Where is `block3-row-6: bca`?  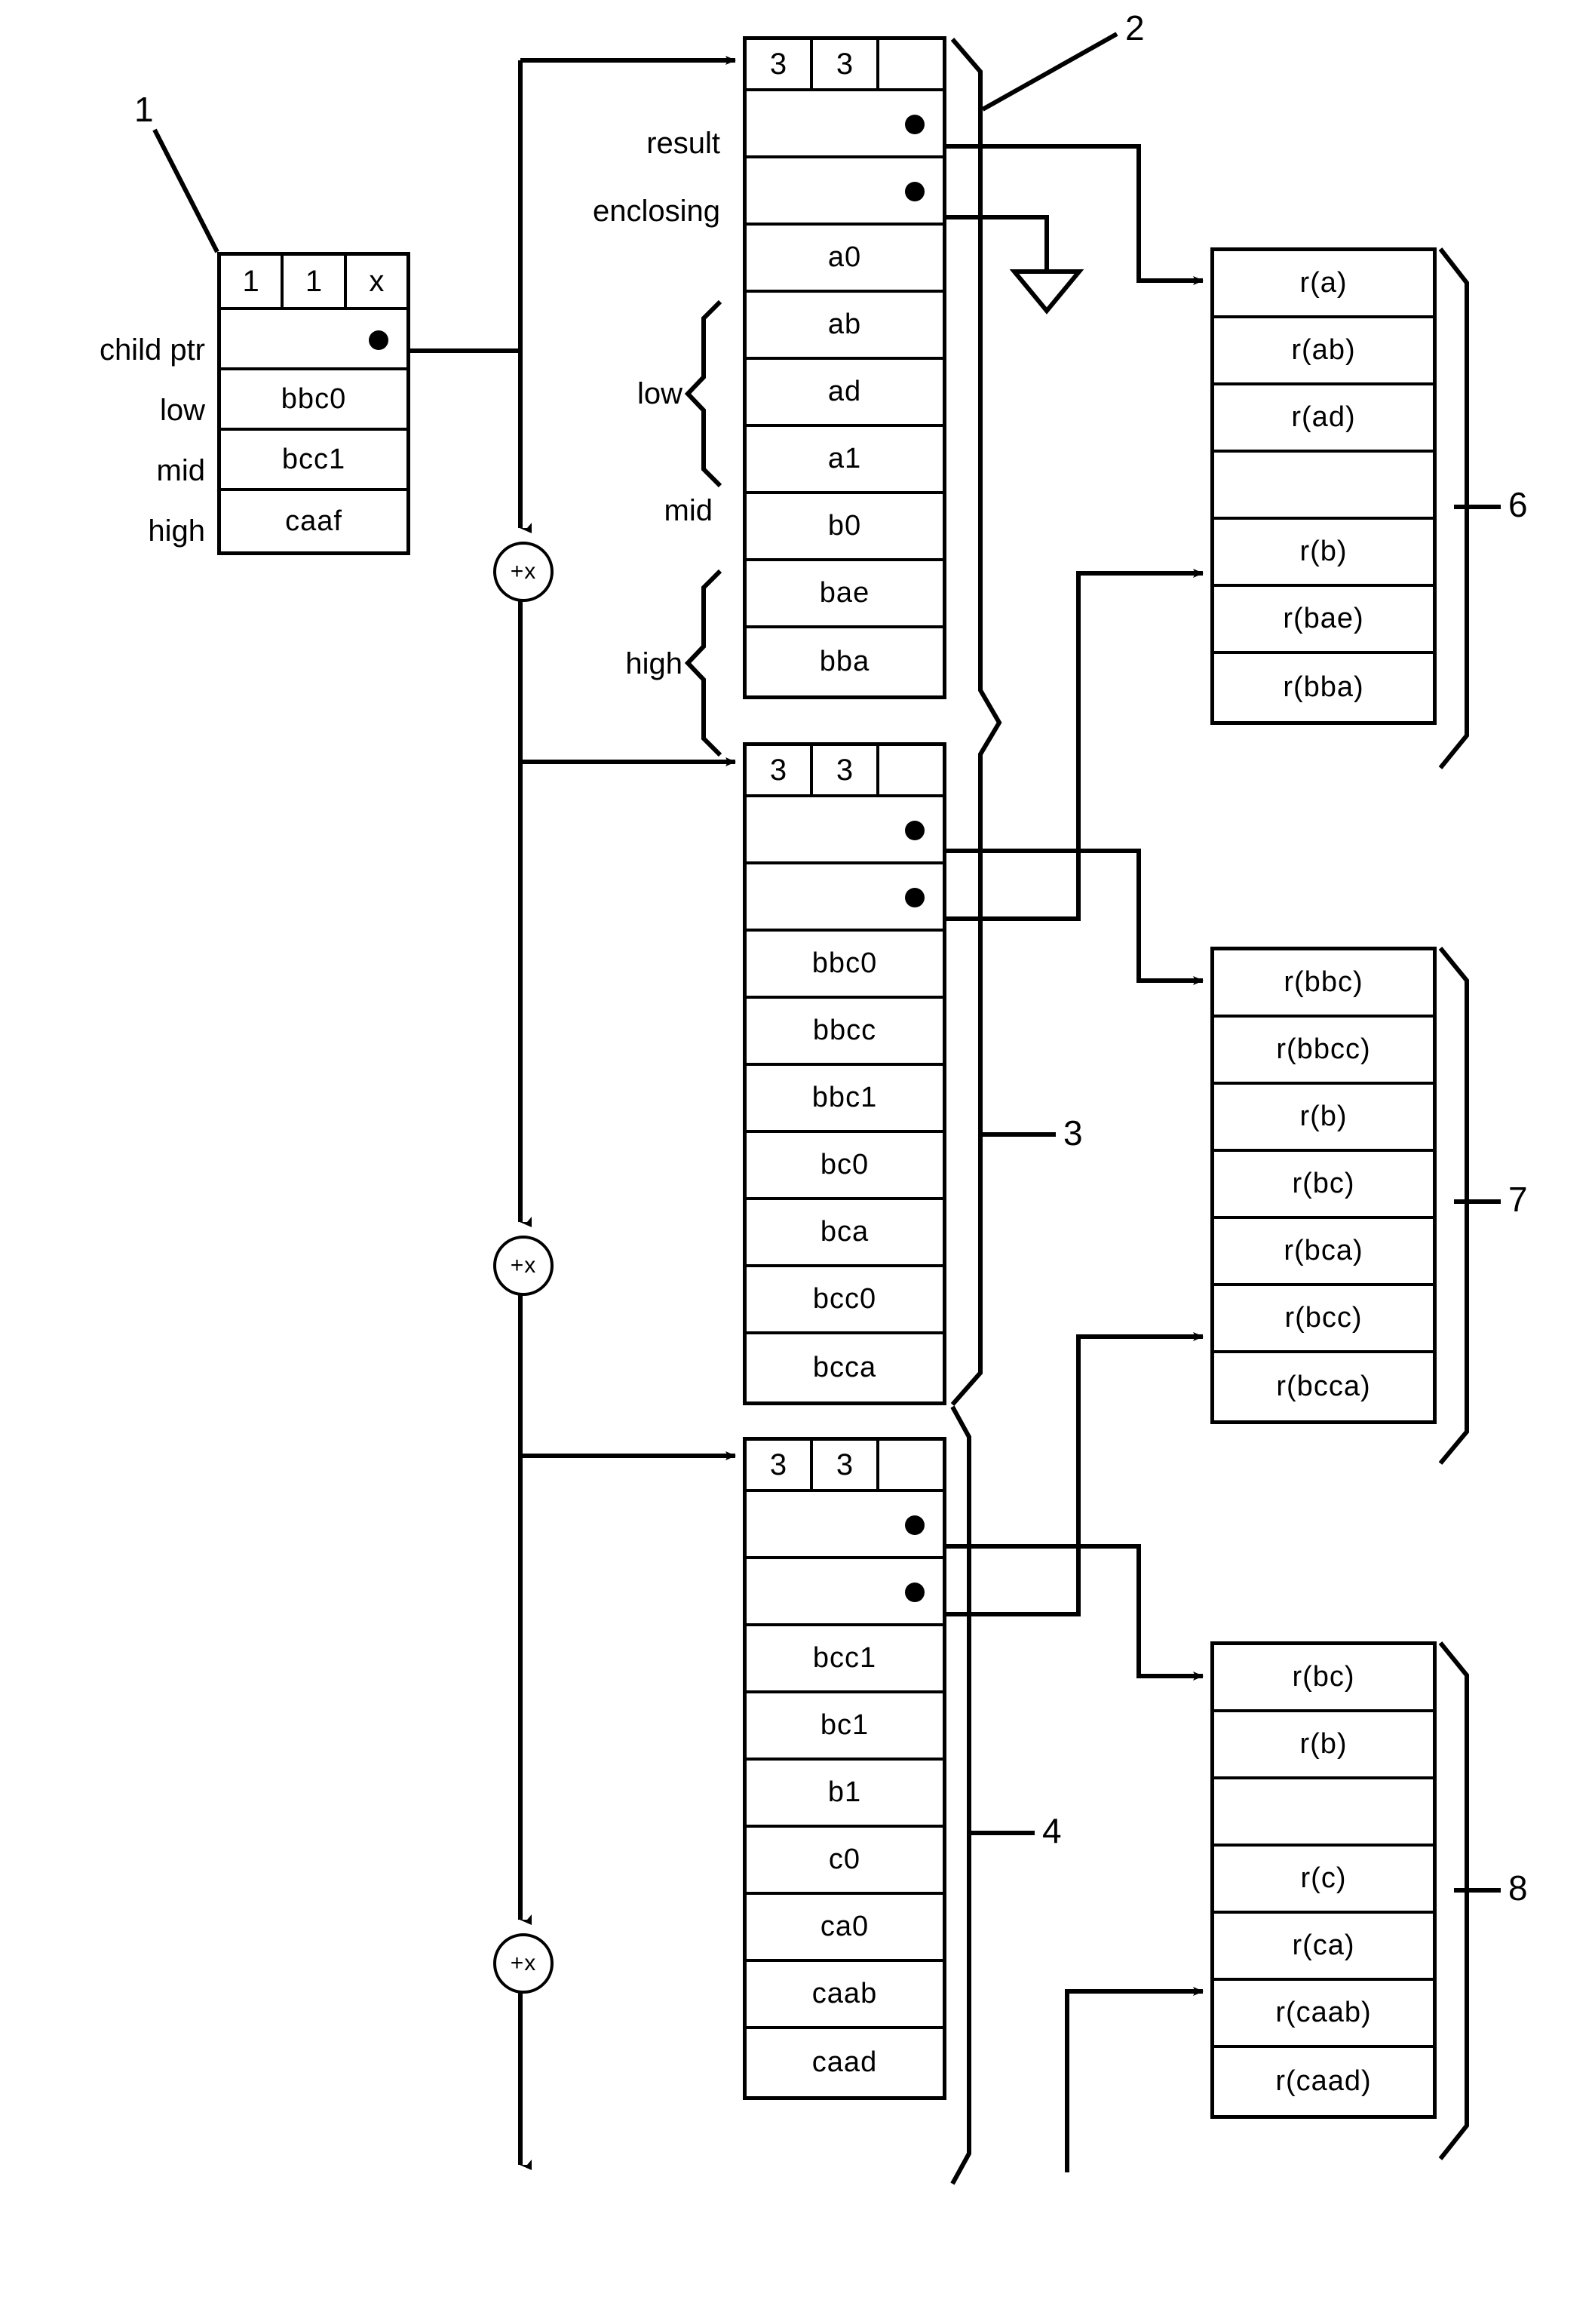 block3-row-6: bca is located at coordinates (845, 1233).